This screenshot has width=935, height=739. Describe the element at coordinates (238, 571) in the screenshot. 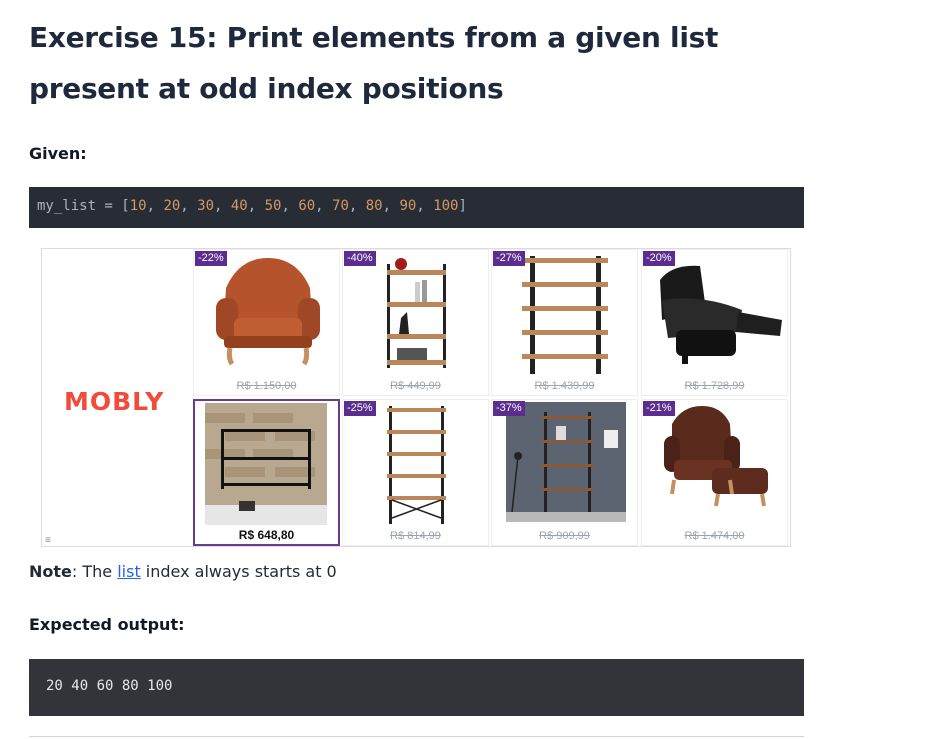

I see `note-text-after: index always starts at 0` at that location.